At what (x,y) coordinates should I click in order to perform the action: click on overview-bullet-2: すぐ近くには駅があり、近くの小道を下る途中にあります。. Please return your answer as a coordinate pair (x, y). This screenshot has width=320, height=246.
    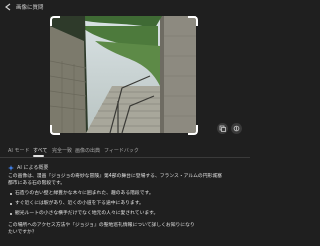
    Looking at the image, I should click on (79, 203).